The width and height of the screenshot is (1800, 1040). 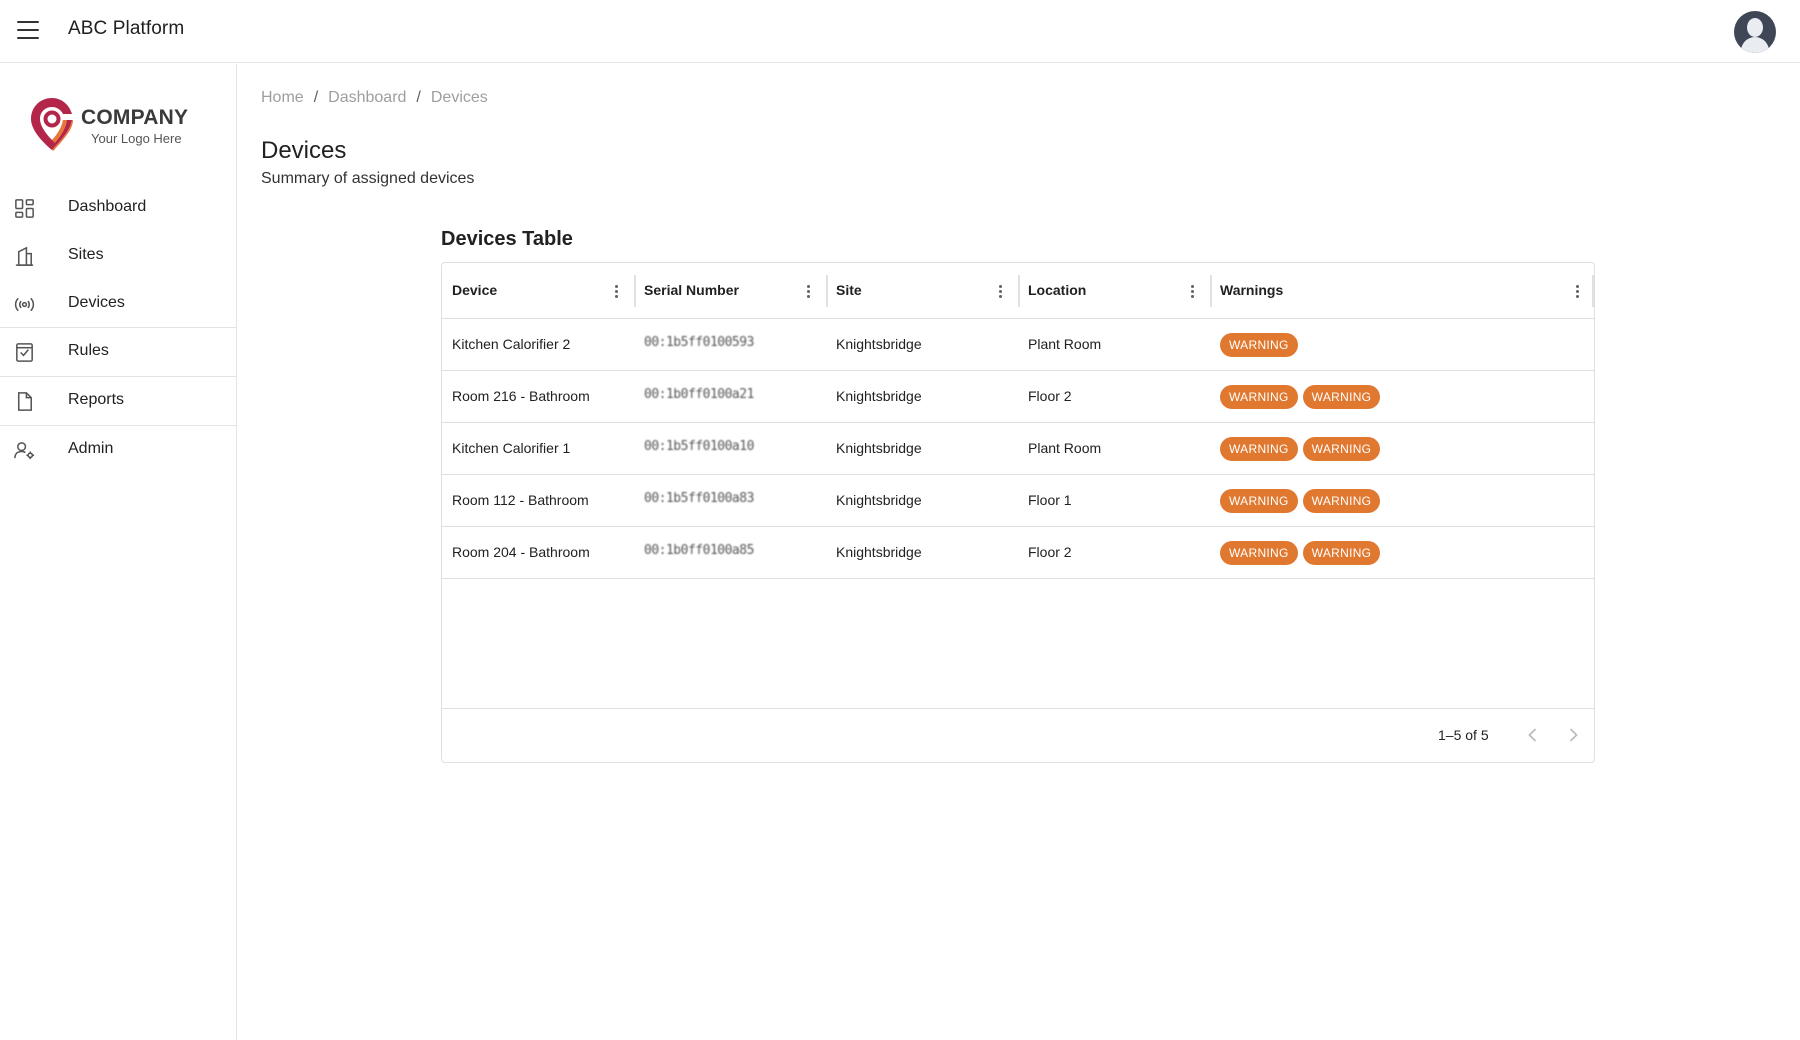 What do you see at coordinates (520, 500) in the screenshot?
I see `device-name-cell: Room 112 - Bathroom` at bounding box center [520, 500].